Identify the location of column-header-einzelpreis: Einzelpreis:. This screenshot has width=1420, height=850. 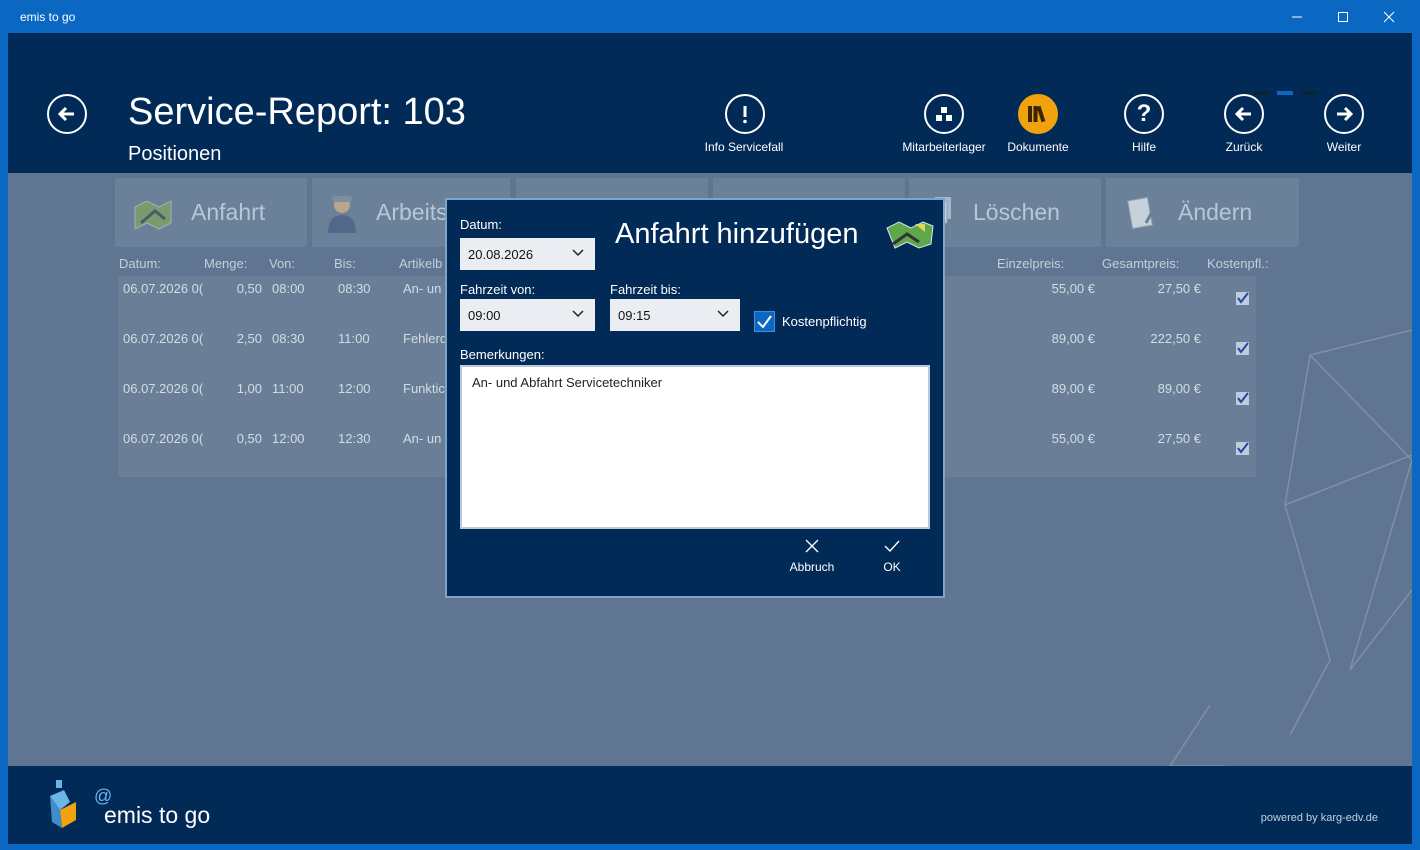
(1031, 263).